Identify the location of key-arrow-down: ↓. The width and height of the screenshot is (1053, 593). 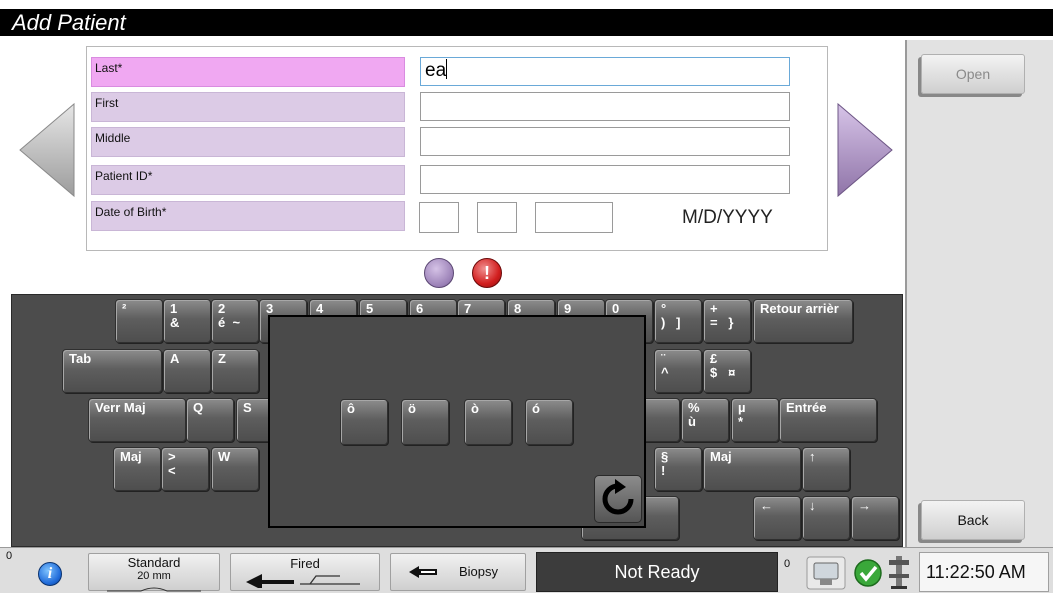
(826, 518).